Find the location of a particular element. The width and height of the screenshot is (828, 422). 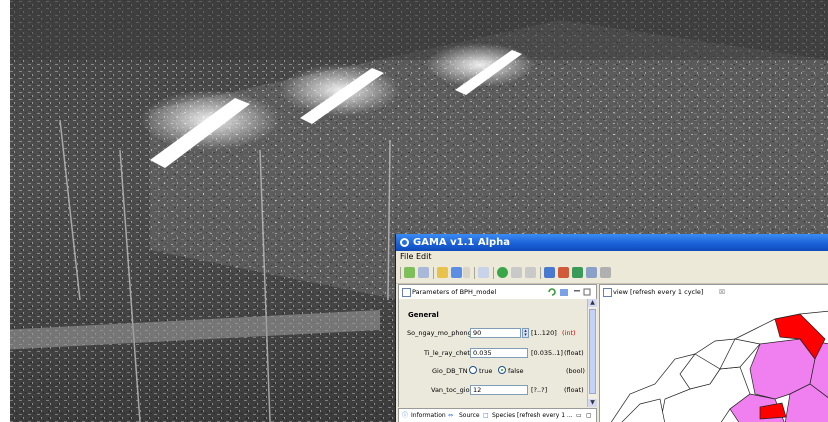

edit-icon is located at coordinates (442, 272).